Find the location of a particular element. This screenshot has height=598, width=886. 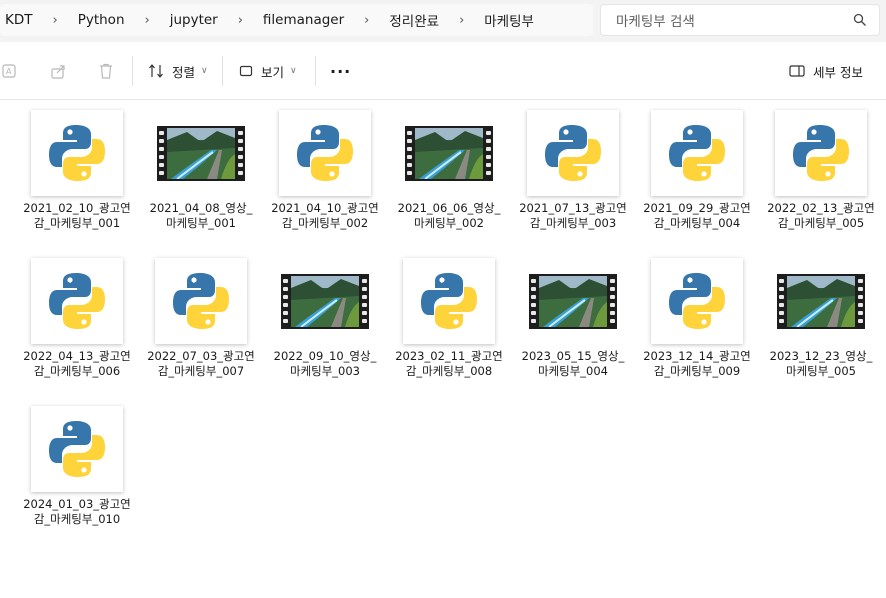

view-label: 보기 is located at coordinates (273, 72).